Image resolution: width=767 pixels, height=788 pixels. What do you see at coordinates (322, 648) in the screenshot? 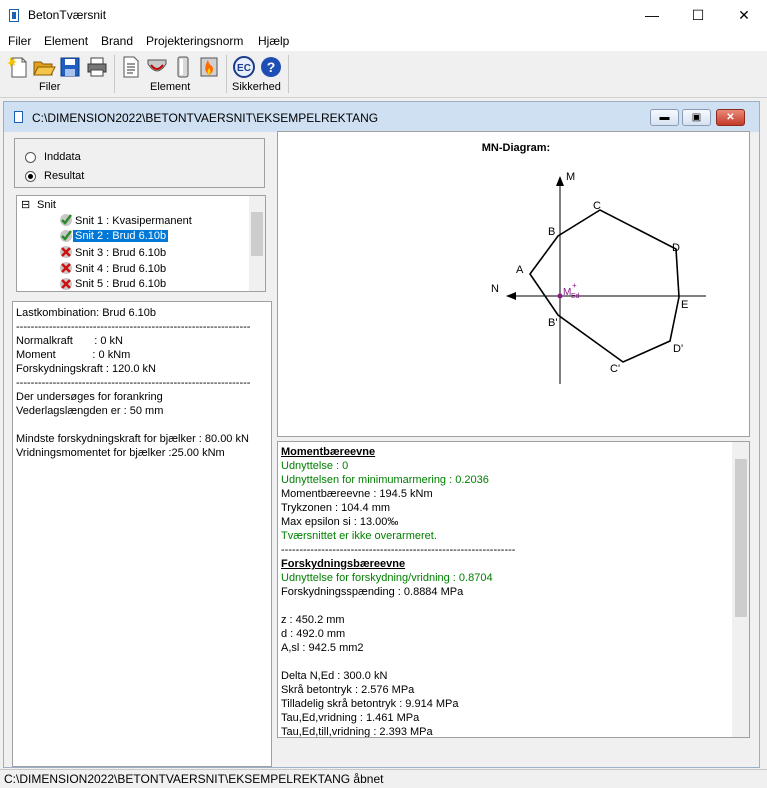
I see `steel-area-asl: A,sl : 942.5 mm2` at bounding box center [322, 648].